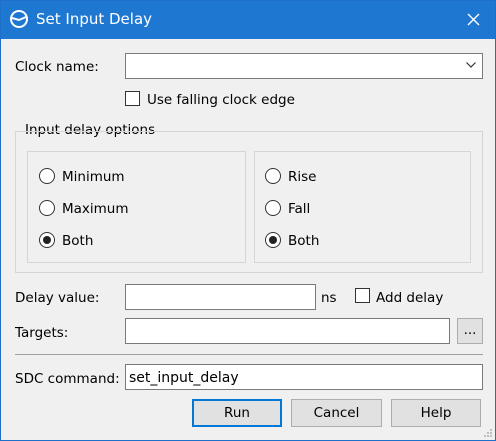  What do you see at coordinates (47, 240) in the screenshot?
I see `radio-minmax-both` at bounding box center [47, 240].